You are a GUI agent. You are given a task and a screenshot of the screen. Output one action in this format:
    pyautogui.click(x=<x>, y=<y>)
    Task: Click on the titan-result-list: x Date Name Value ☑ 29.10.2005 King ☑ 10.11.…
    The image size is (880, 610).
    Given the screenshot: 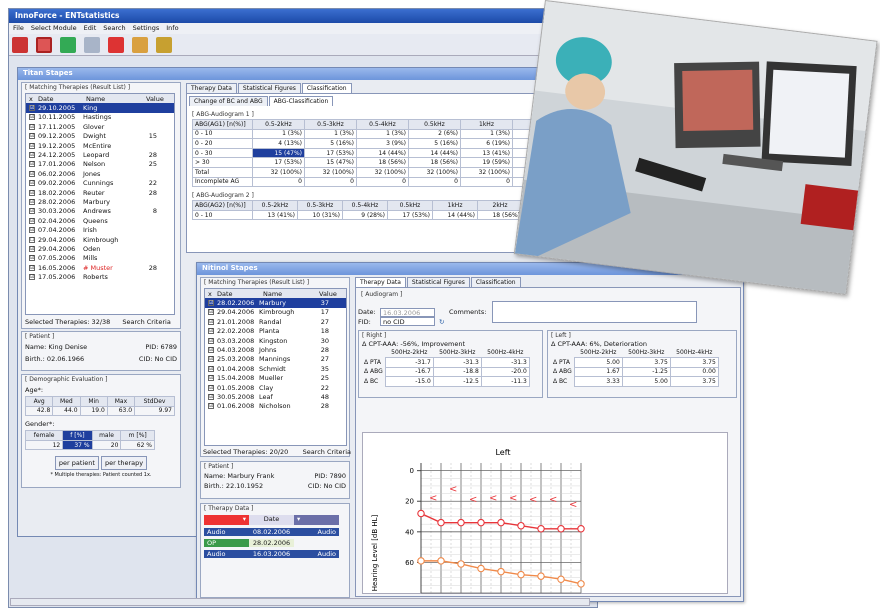 What is the action you would take?
    pyautogui.click(x=100, y=204)
    